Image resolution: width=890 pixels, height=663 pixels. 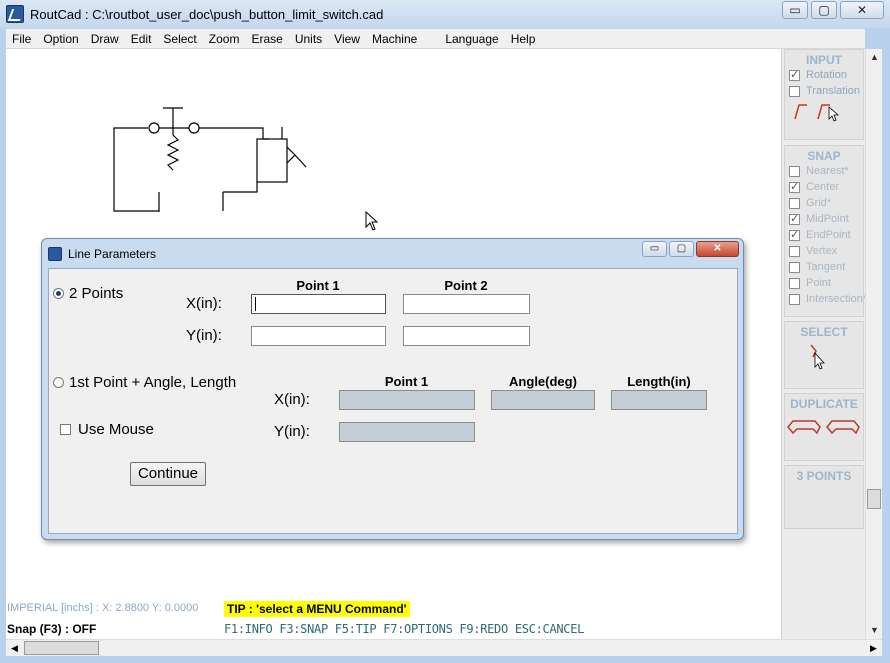 What do you see at coordinates (14, 648) in the screenshot?
I see `scroll-left-icon: ◀` at bounding box center [14, 648].